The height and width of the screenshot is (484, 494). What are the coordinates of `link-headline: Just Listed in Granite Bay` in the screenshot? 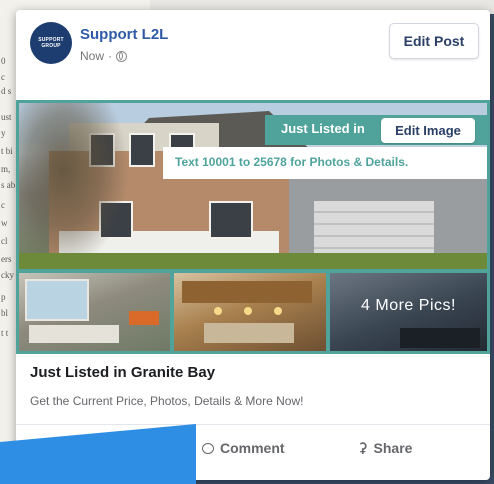 It's located at (122, 372).